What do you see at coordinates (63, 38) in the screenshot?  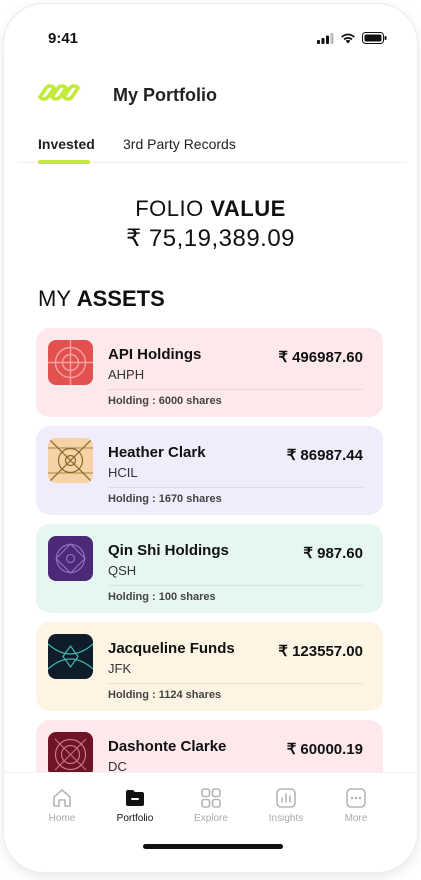 I see `status-time: 9:41` at bounding box center [63, 38].